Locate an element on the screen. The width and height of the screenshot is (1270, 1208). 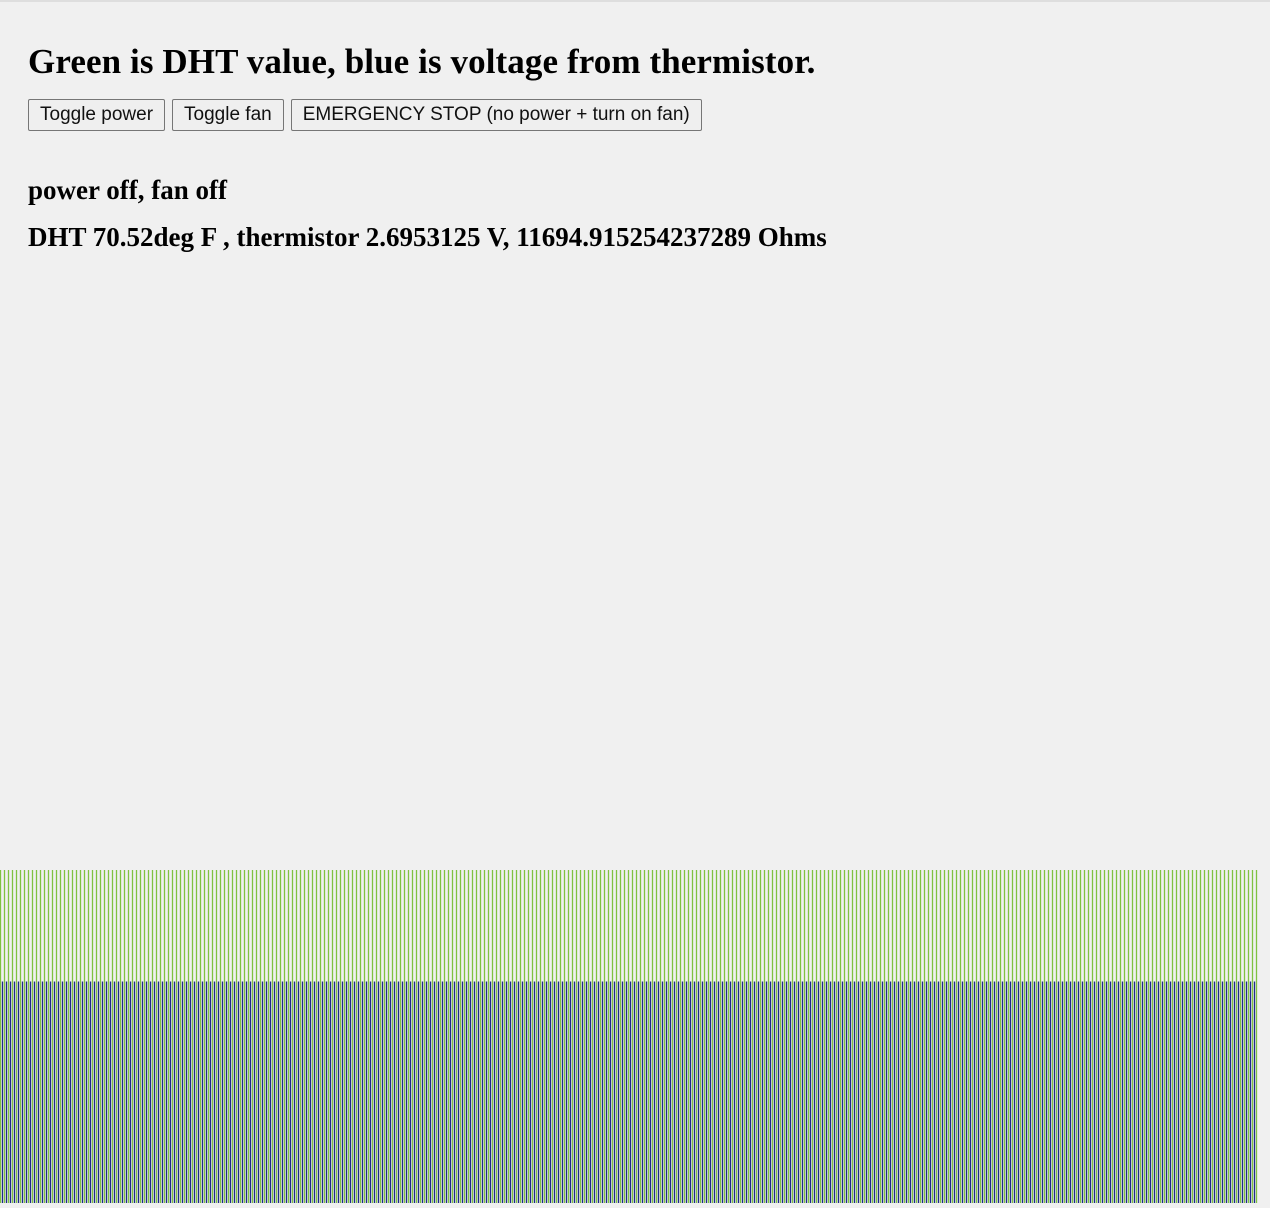
toggle-power-button: Toggle power is located at coordinates (97, 115).